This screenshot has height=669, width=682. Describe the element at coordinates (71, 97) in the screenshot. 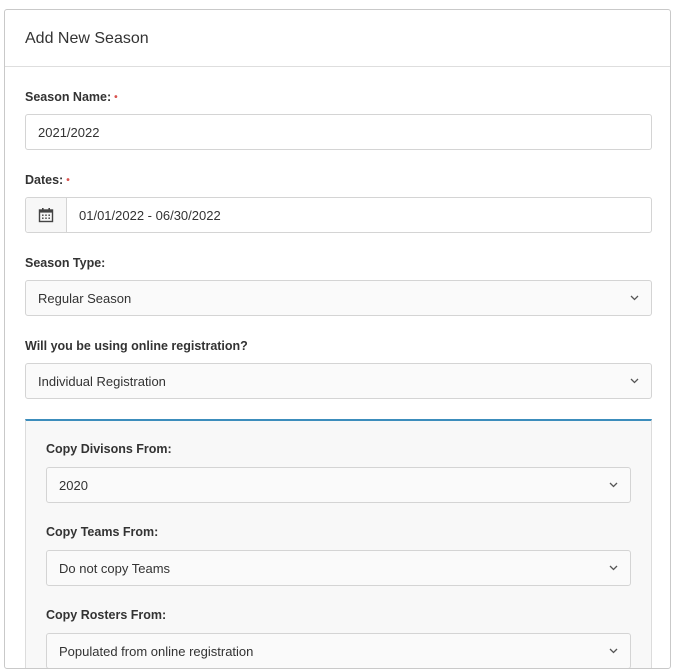

I see `season-name-label: Season Name: •` at that location.